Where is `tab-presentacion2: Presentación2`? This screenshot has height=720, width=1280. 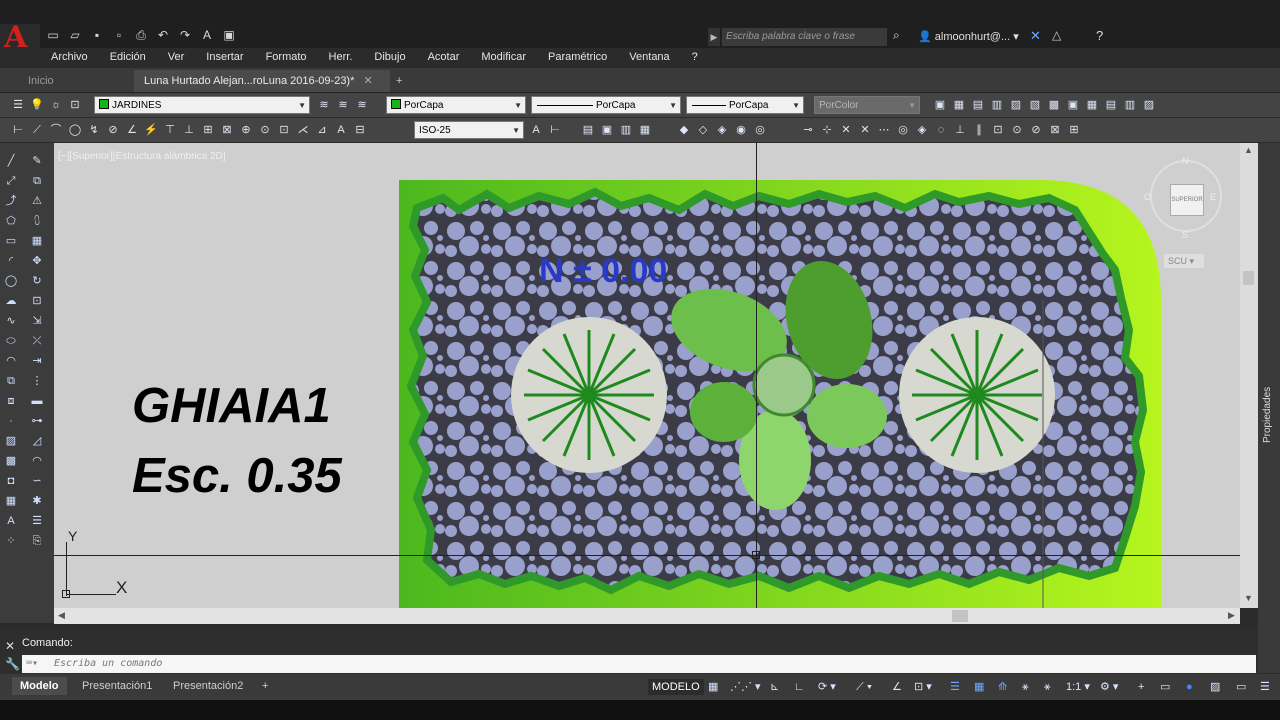 tab-presentacion2: Presentación2 is located at coordinates (208, 686).